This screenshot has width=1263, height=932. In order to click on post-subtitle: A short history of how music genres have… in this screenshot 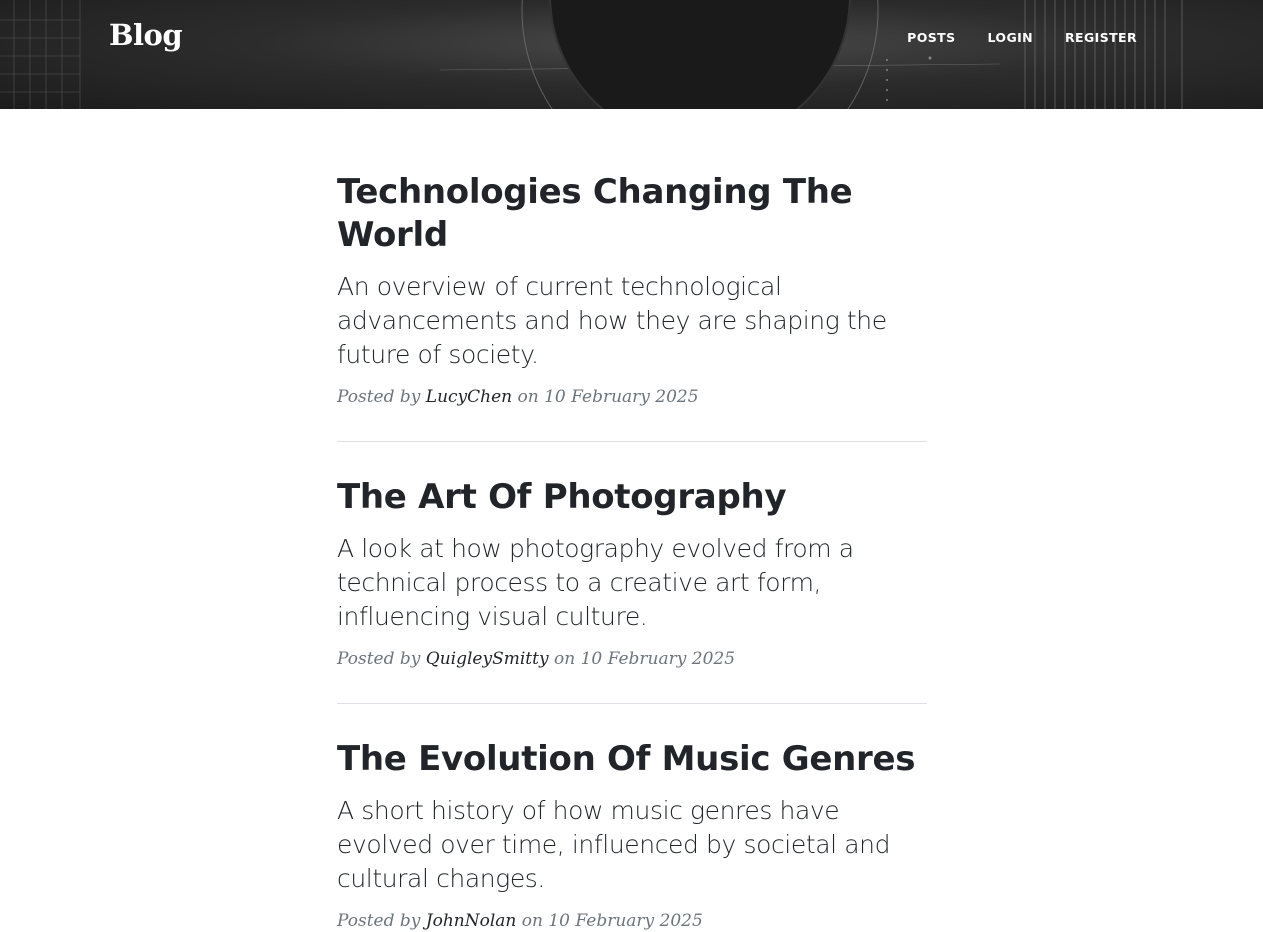, I will do `click(632, 845)`.